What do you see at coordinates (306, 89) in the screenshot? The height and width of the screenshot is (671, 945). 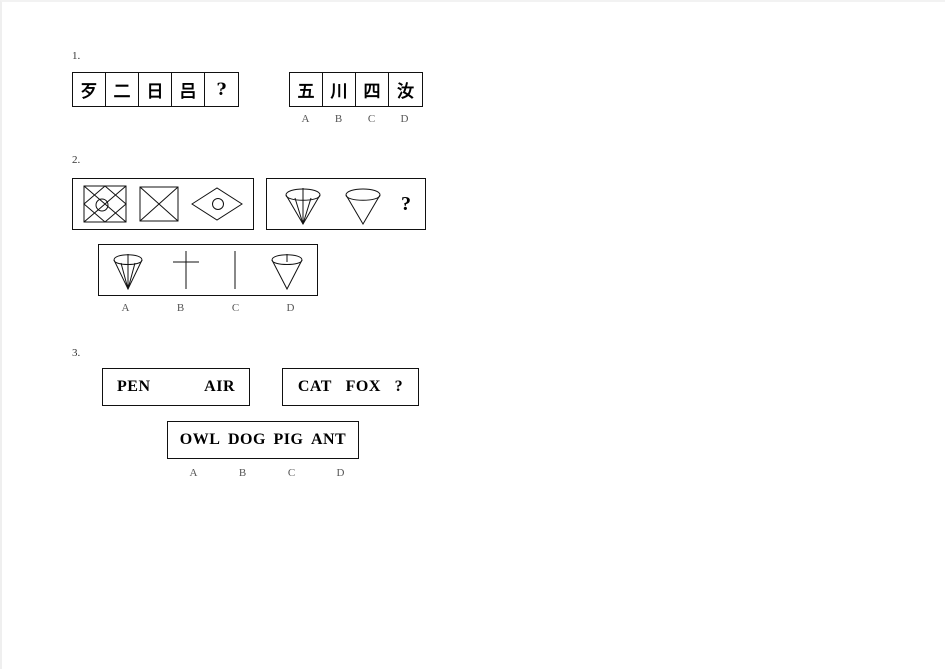 I see `option-cell-a: 五` at bounding box center [306, 89].